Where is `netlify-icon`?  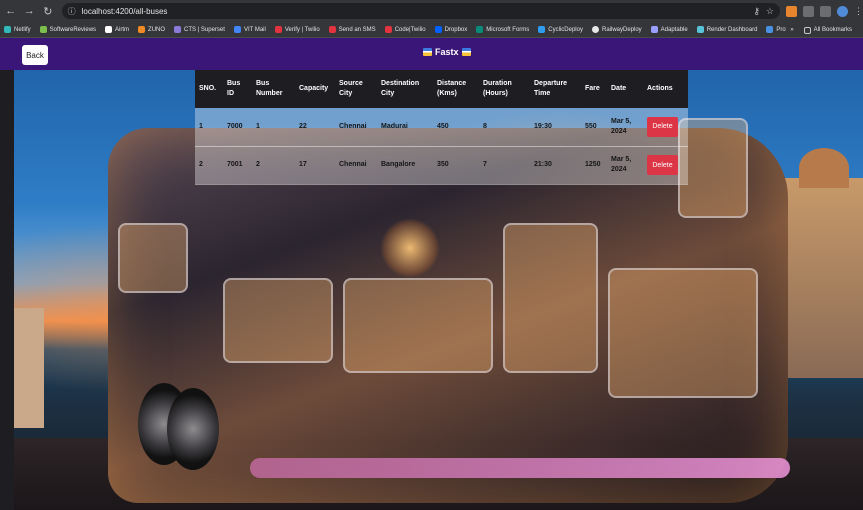 netlify-icon is located at coordinates (7, 29).